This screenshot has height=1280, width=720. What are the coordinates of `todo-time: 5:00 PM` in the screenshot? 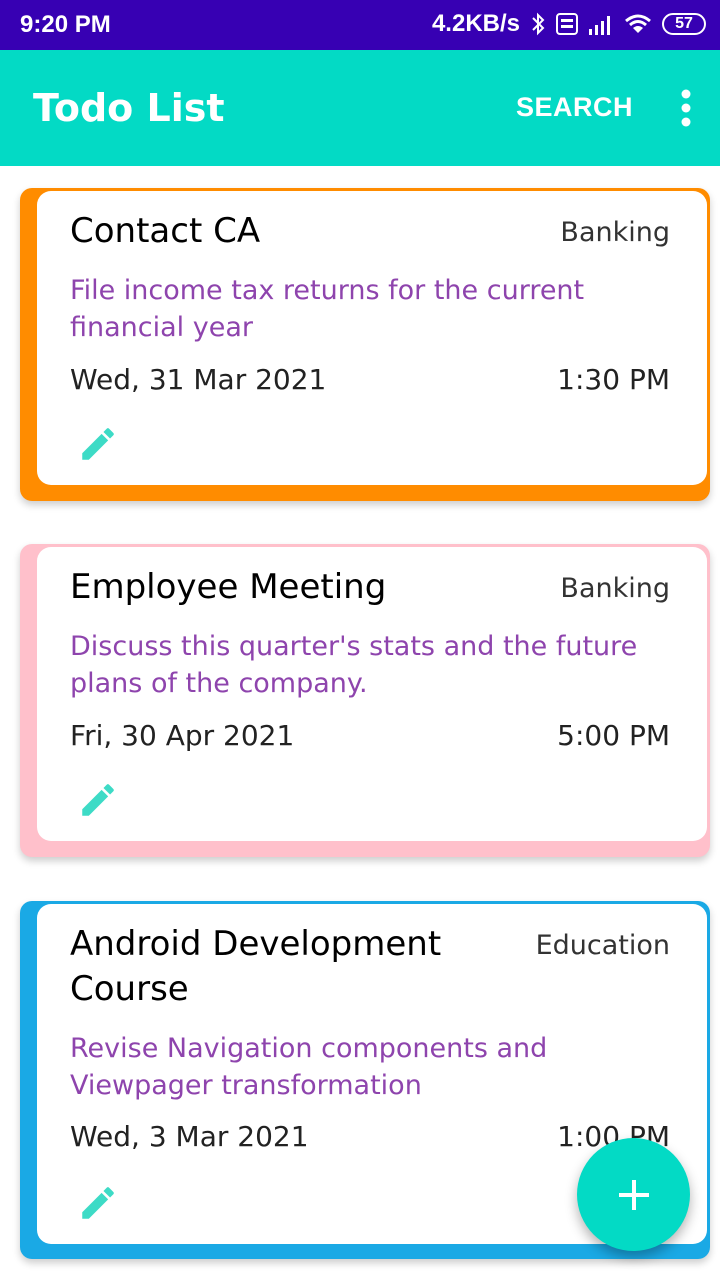 It's located at (613, 735).